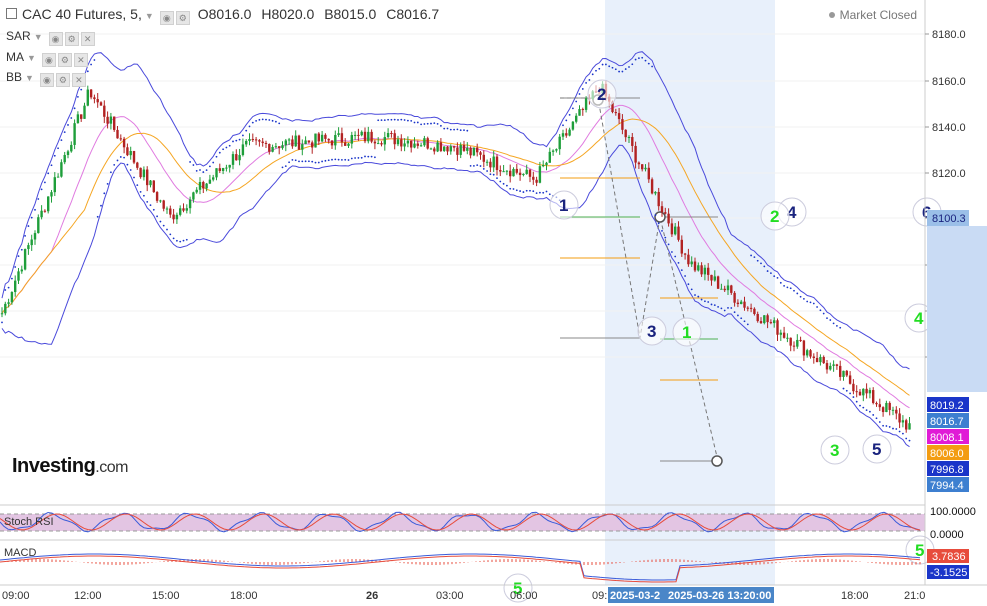 This screenshot has height=606, width=987. I want to click on indicator-ma: MA ▼ ◉ ⚙ ✕, so click(48, 58).